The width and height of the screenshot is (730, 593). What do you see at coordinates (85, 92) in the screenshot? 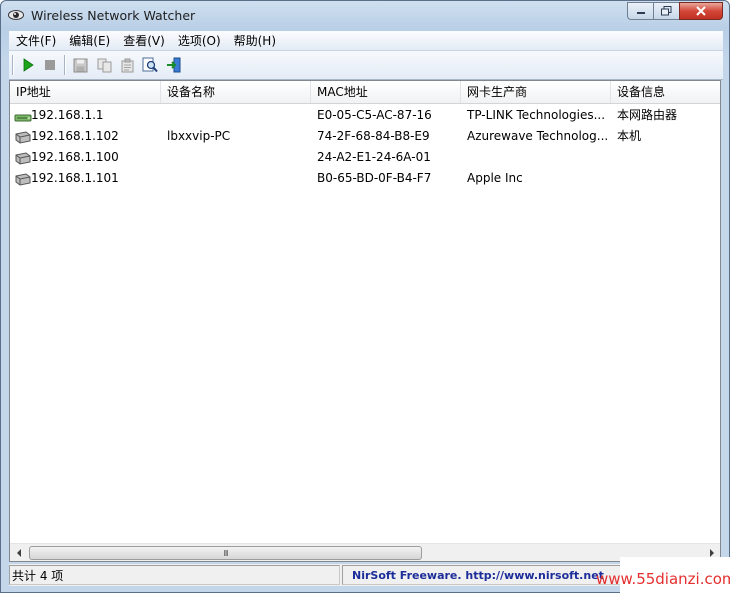
I see `column-header-ip: IP地址` at bounding box center [85, 92].